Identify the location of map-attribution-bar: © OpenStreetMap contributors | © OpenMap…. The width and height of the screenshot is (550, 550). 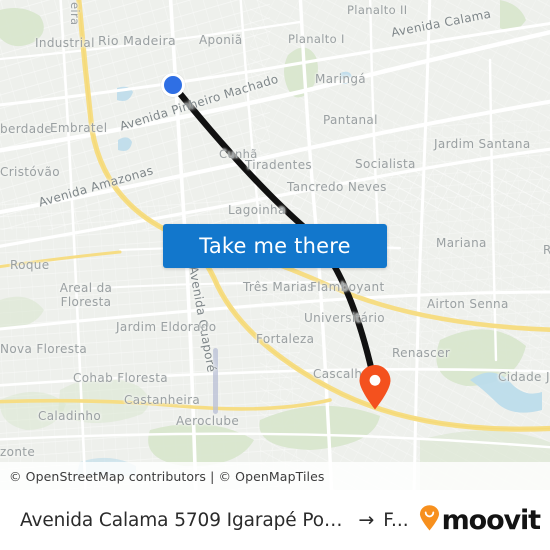
(275, 476).